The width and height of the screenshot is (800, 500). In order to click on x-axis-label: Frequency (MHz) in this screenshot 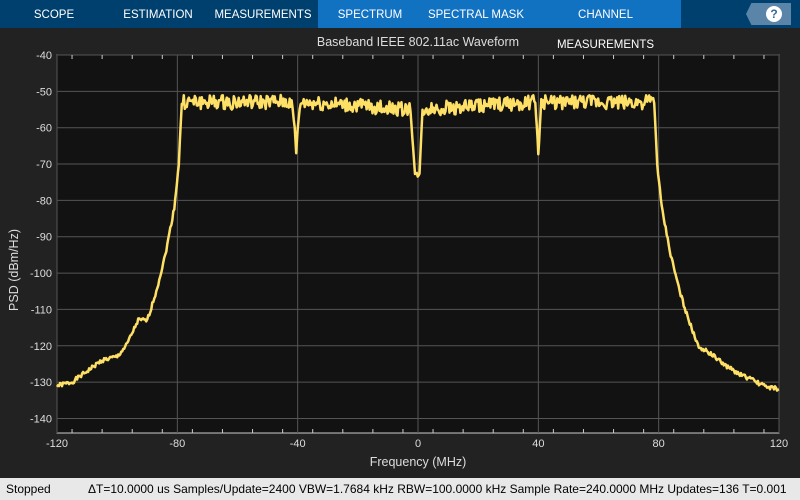, I will do `click(418, 462)`.